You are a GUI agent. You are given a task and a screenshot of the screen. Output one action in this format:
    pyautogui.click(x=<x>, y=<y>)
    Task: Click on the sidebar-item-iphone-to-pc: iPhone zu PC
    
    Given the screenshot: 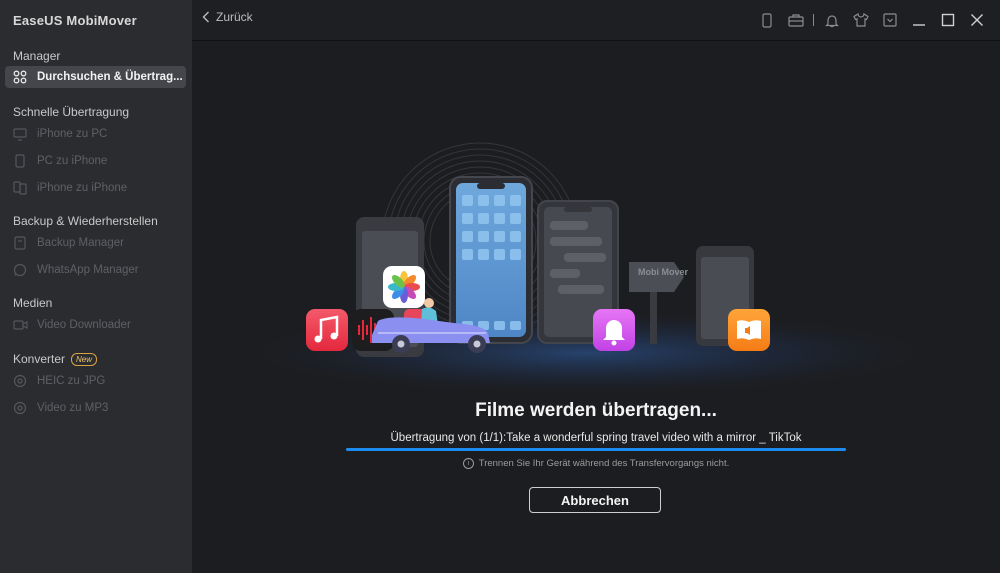 What is the action you would take?
    pyautogui.click(x=95, y=134)
    